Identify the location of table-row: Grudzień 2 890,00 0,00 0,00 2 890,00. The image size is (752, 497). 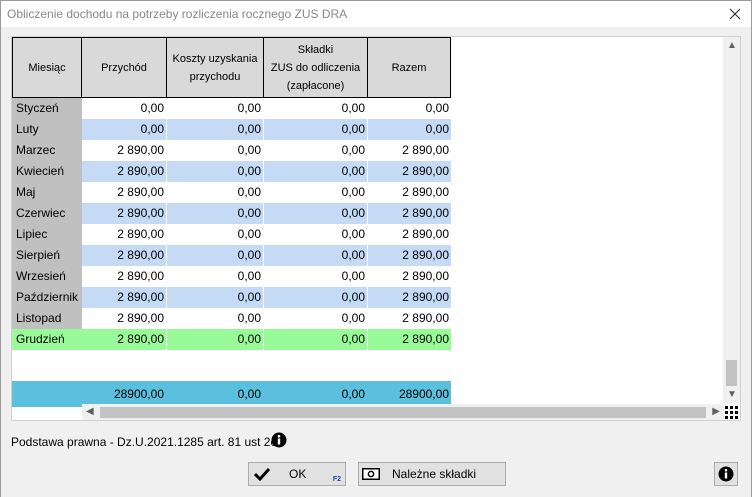
(231, 339).